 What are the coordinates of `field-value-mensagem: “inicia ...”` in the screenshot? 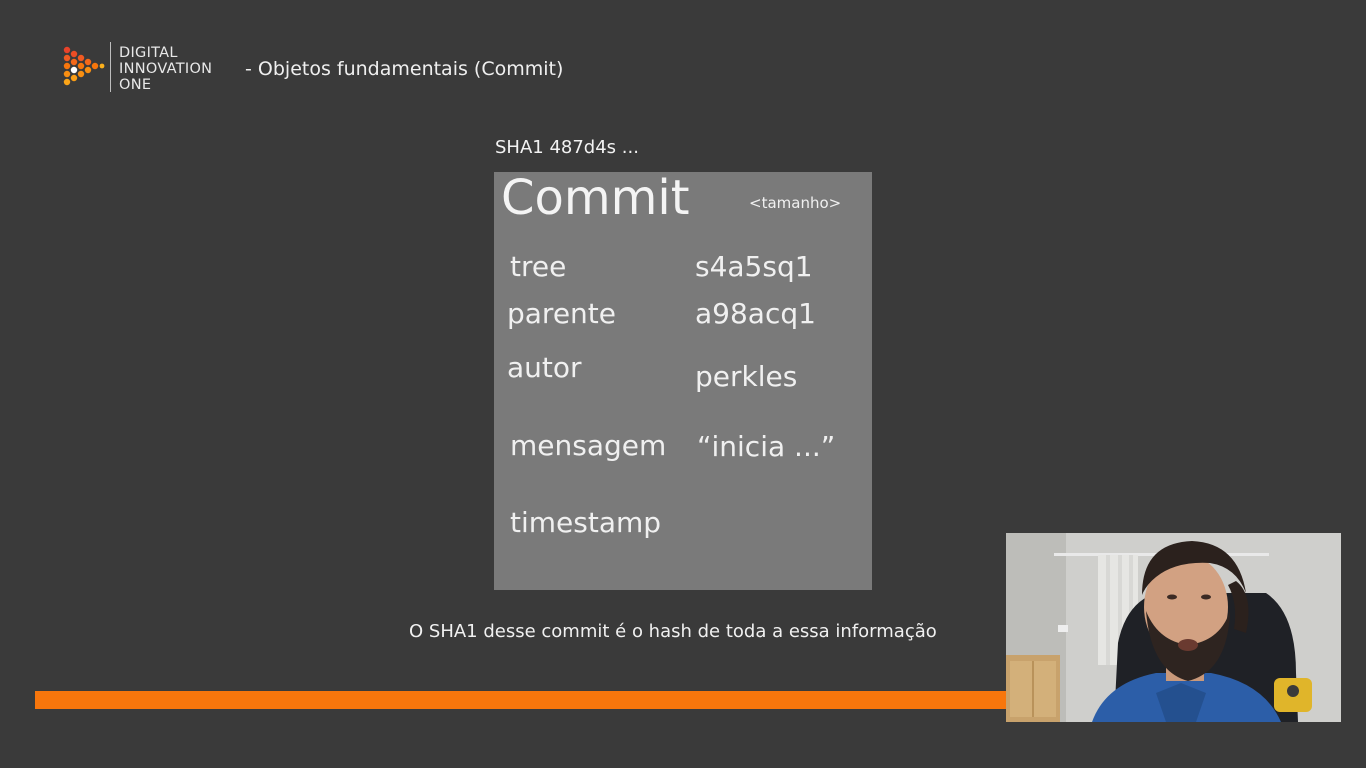 It's located at (766, 446).